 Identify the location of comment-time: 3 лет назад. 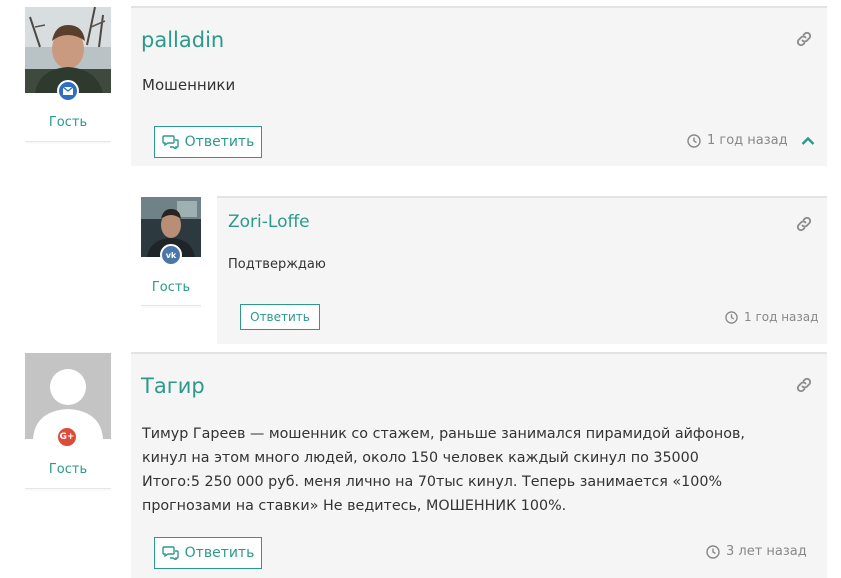
(756, 551).